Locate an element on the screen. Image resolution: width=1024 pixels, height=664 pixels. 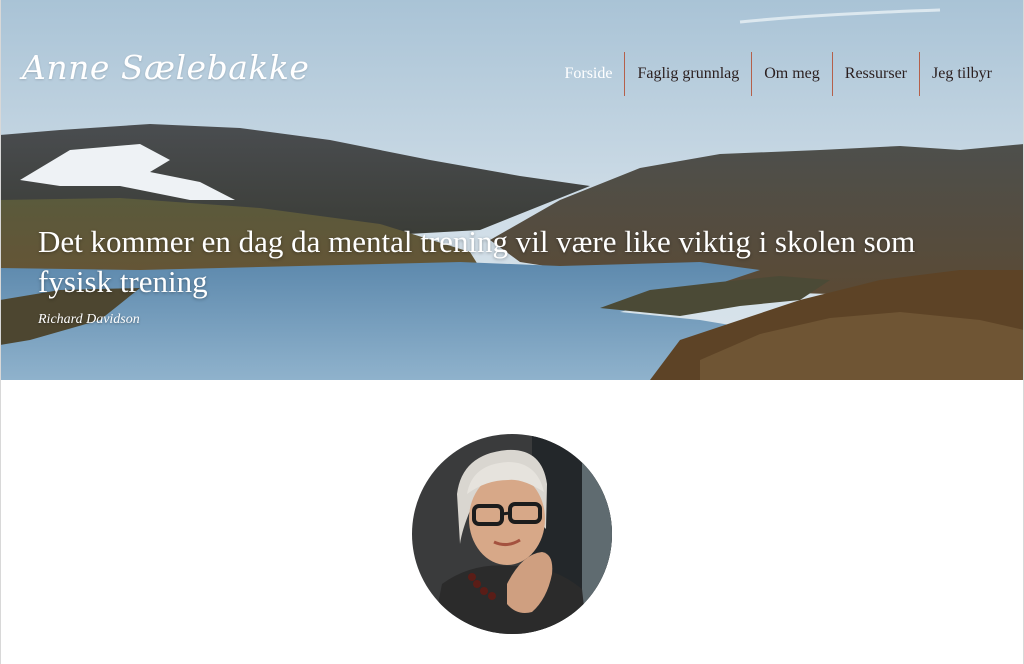
nav-item-forside: Forside is located at coordinates (588, 74).